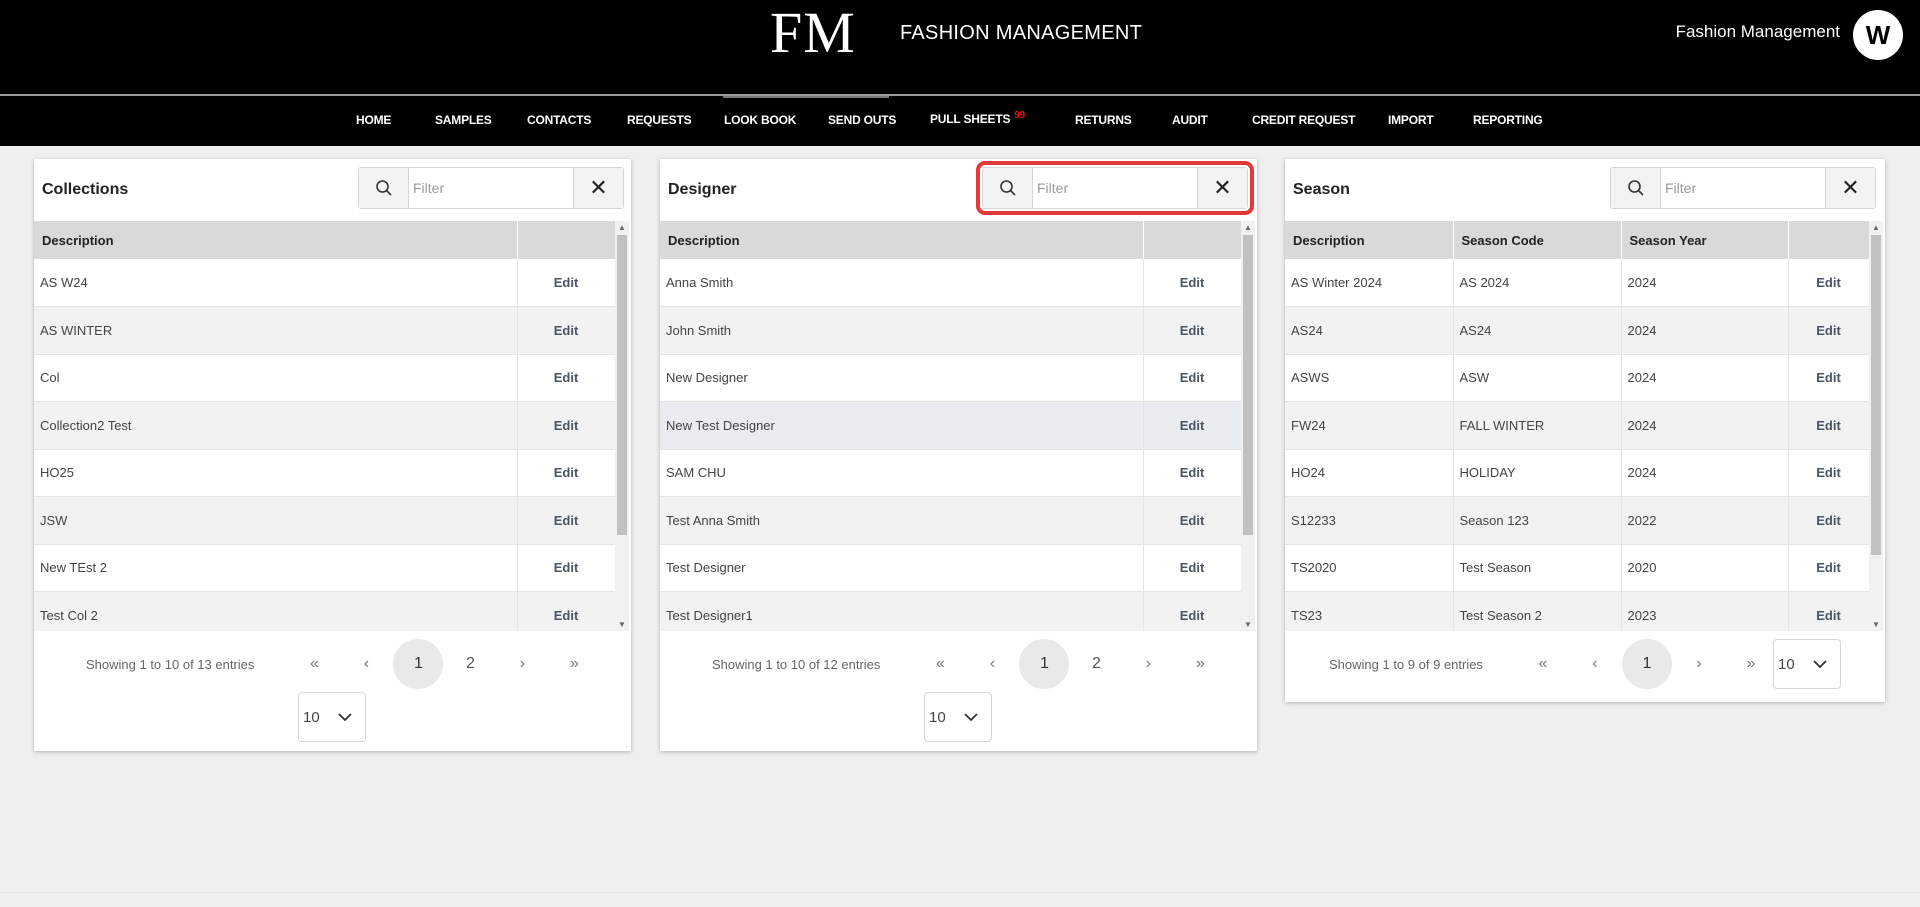  What do you see at coordinates (1577, 330) in the screenshot?
I see `table-row: AS24 AS24 2024 Edit` at bounding box center [1577, 330].